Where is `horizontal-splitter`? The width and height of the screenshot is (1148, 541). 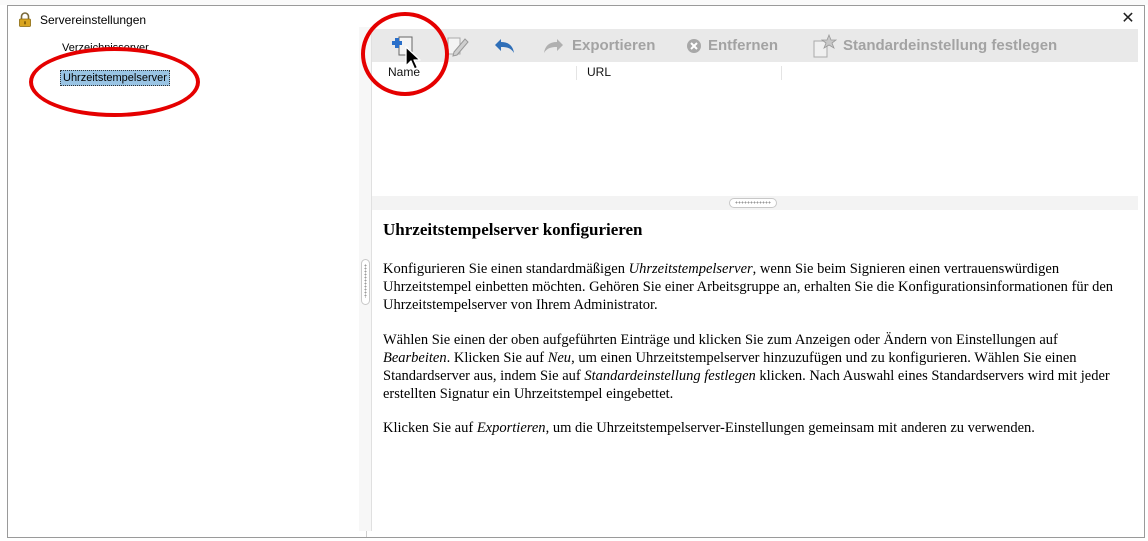 horizontal-splitter is located at coordinates (755, 203).